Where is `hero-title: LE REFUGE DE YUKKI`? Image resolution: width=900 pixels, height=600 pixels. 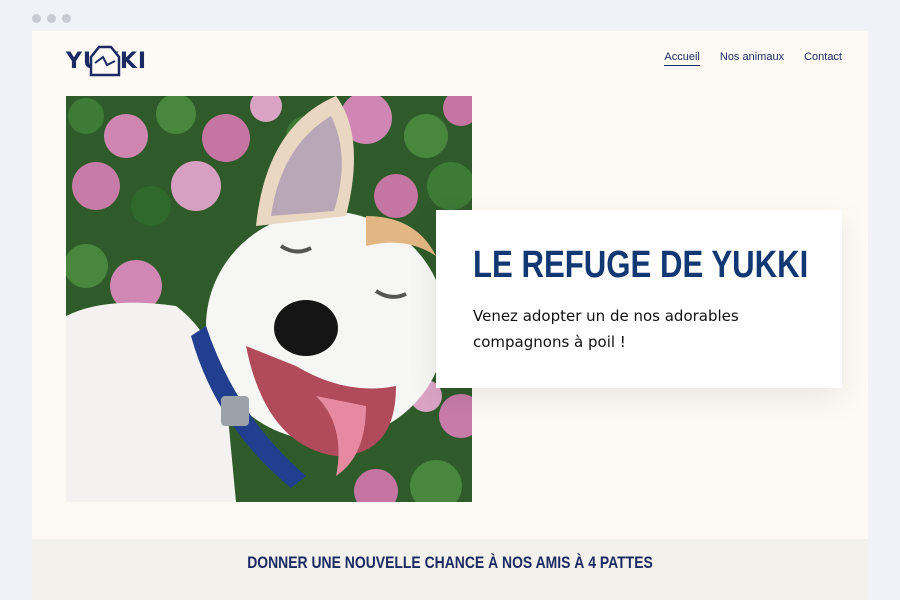
hero-title: LE REFUGE DE YUKKI is located at coordinates (641, 265).